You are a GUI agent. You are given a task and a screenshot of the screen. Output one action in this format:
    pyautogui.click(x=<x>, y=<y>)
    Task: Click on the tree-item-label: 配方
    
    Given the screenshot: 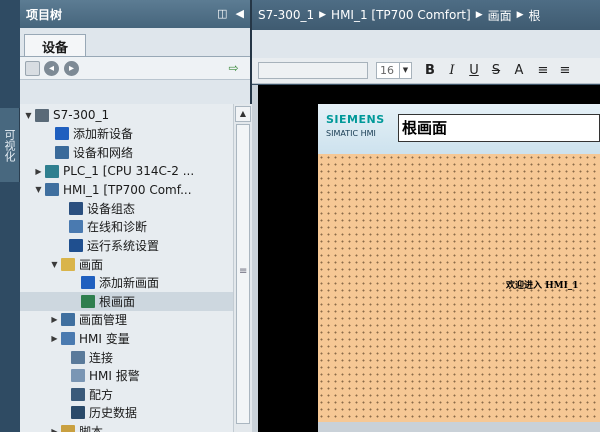 What is the action you would take?
    pyautogui.click(x=101, y=394)
    